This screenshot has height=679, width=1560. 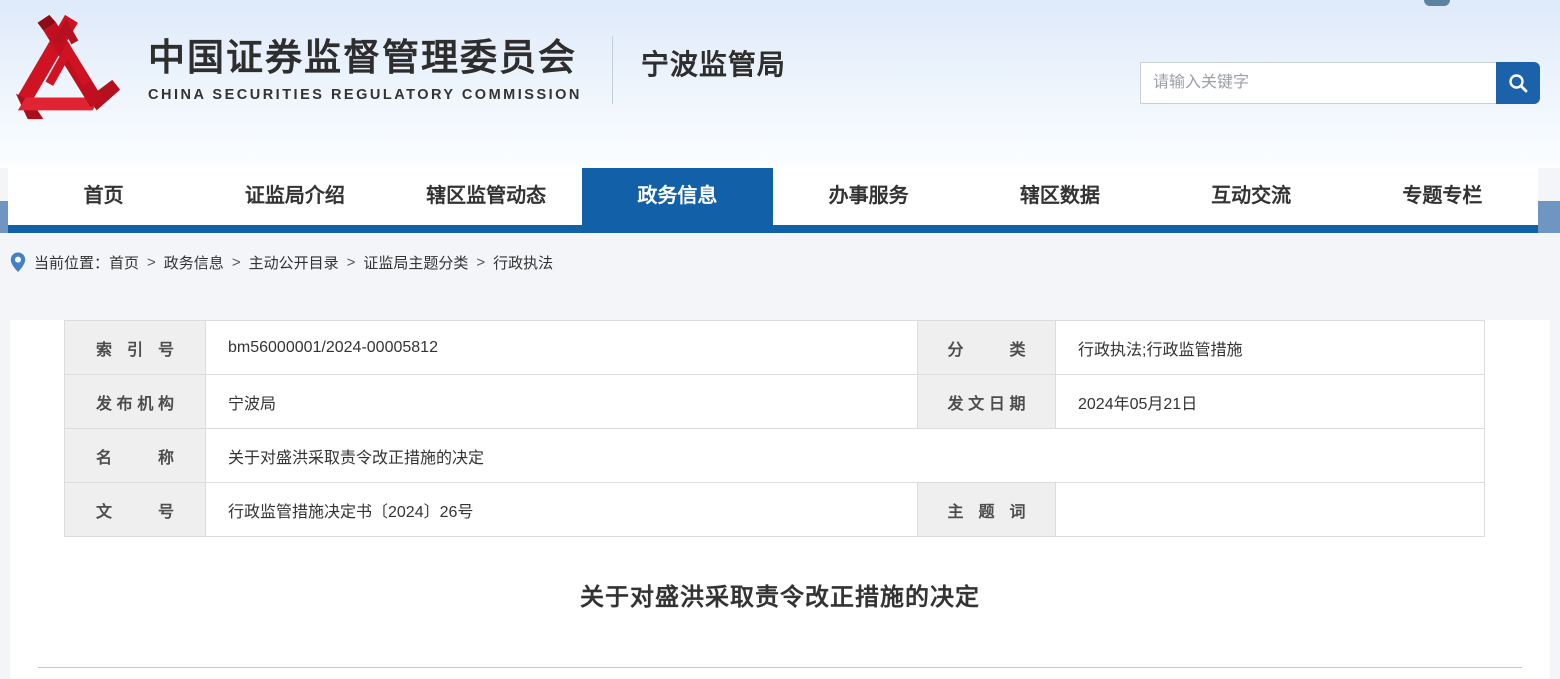 What do you see at coordinates (986, 401) in the screenshot?
I see `meta-label-issue-date: 发文日期` at bounding box center [986, 401].